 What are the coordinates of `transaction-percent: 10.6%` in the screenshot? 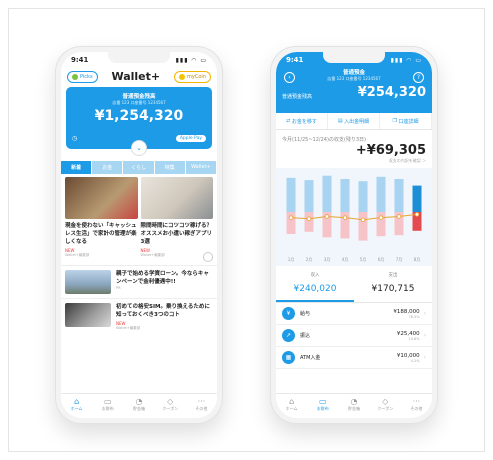 It's located at (414, 338).